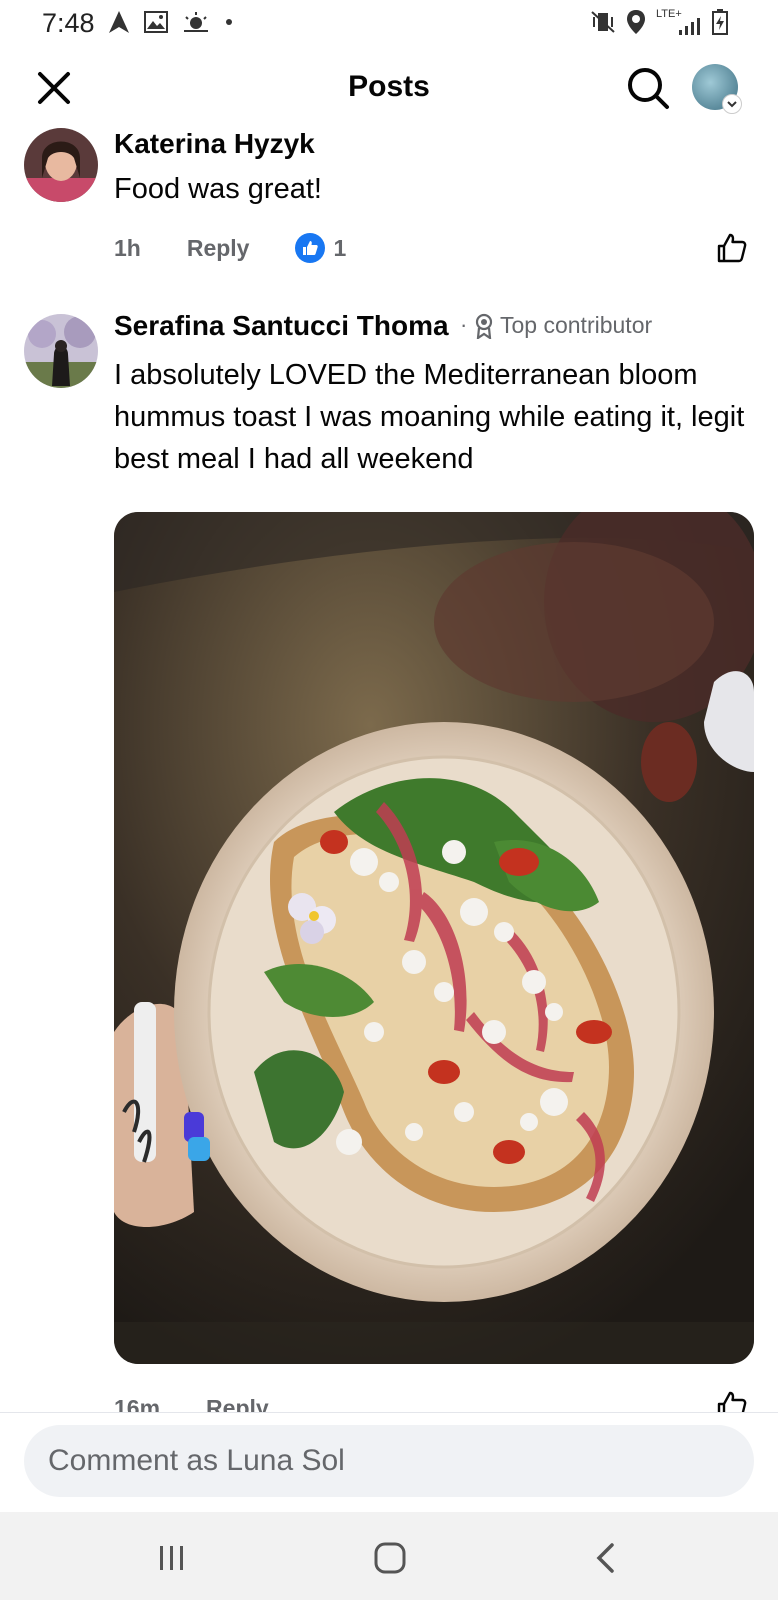 This screenshot has height=1600, width=778. Describe the element at coordinates (218, 248) in the screenshot. I see `reply-button: Reply` at that location.